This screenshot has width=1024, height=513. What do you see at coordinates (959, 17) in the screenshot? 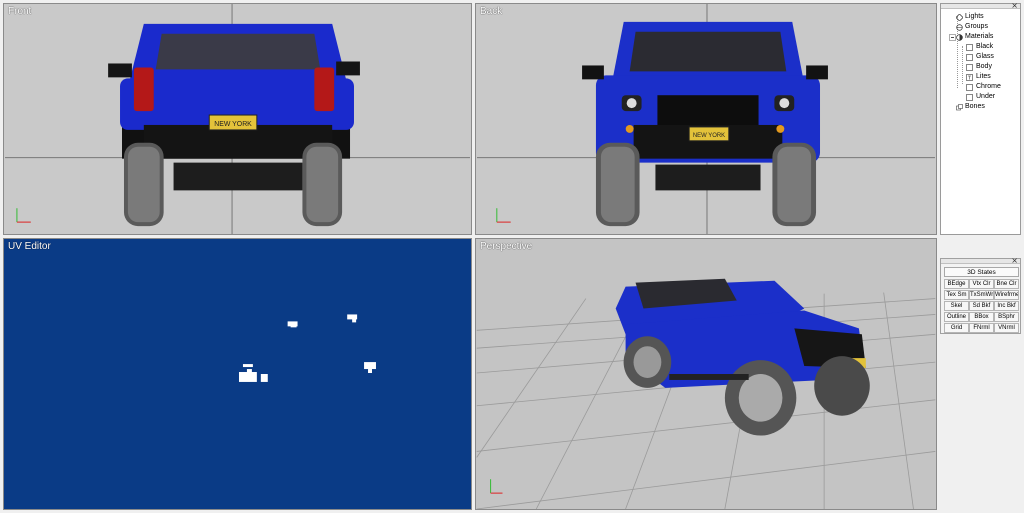
I see `light-icon` at bounding box center [959, 17].